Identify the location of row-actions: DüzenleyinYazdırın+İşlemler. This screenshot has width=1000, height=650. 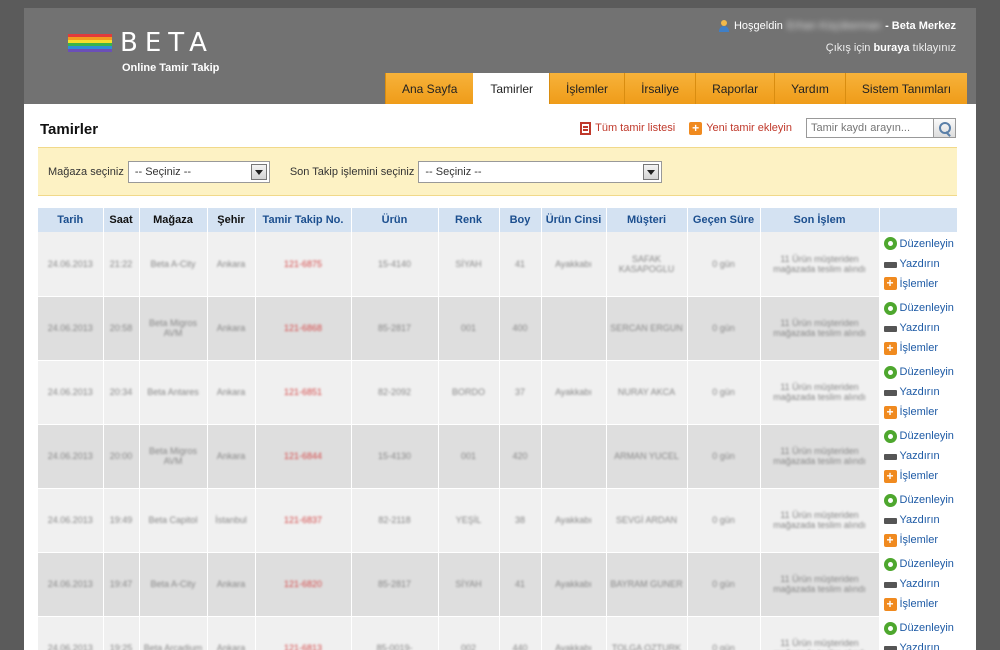
(918, 456).